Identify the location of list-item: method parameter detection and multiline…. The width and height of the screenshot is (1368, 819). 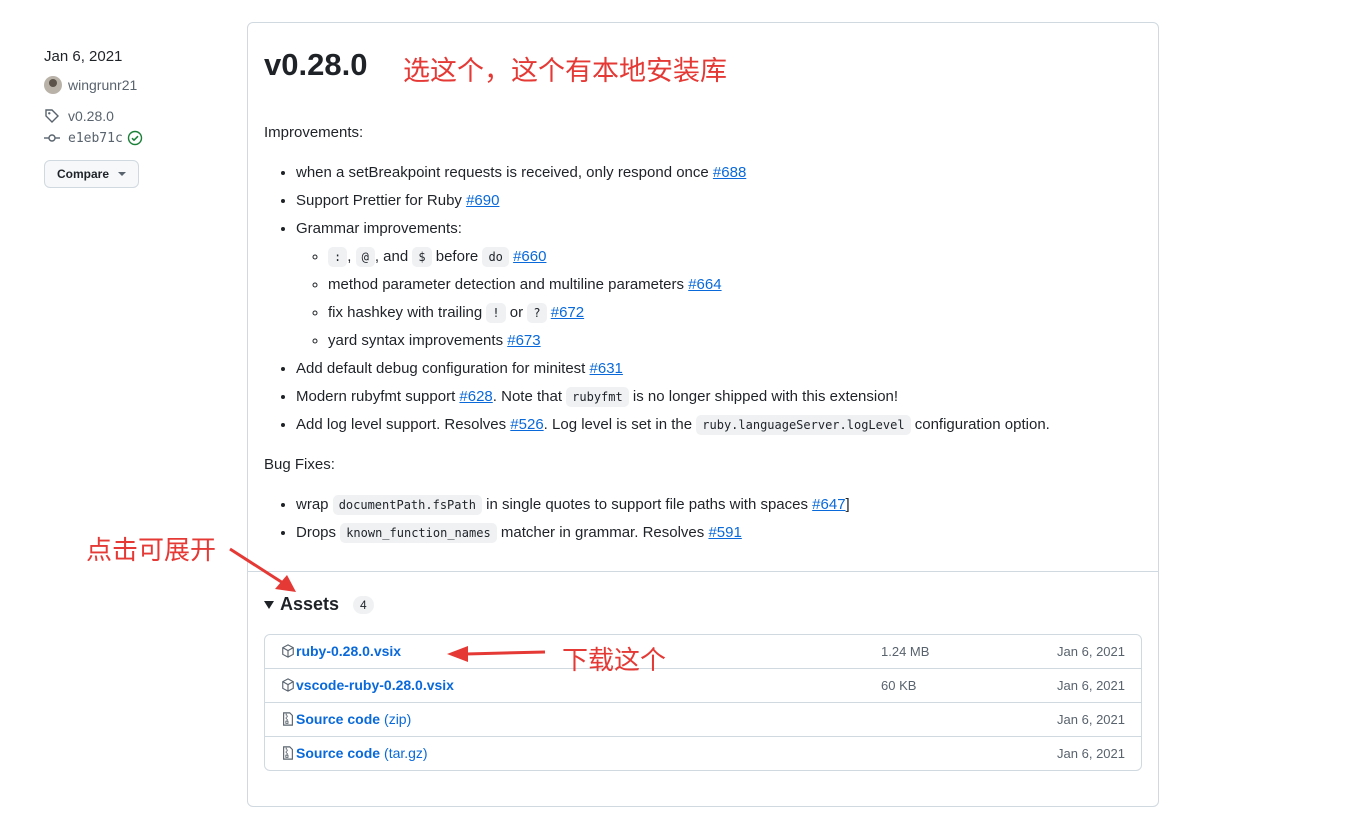
(736, 285).